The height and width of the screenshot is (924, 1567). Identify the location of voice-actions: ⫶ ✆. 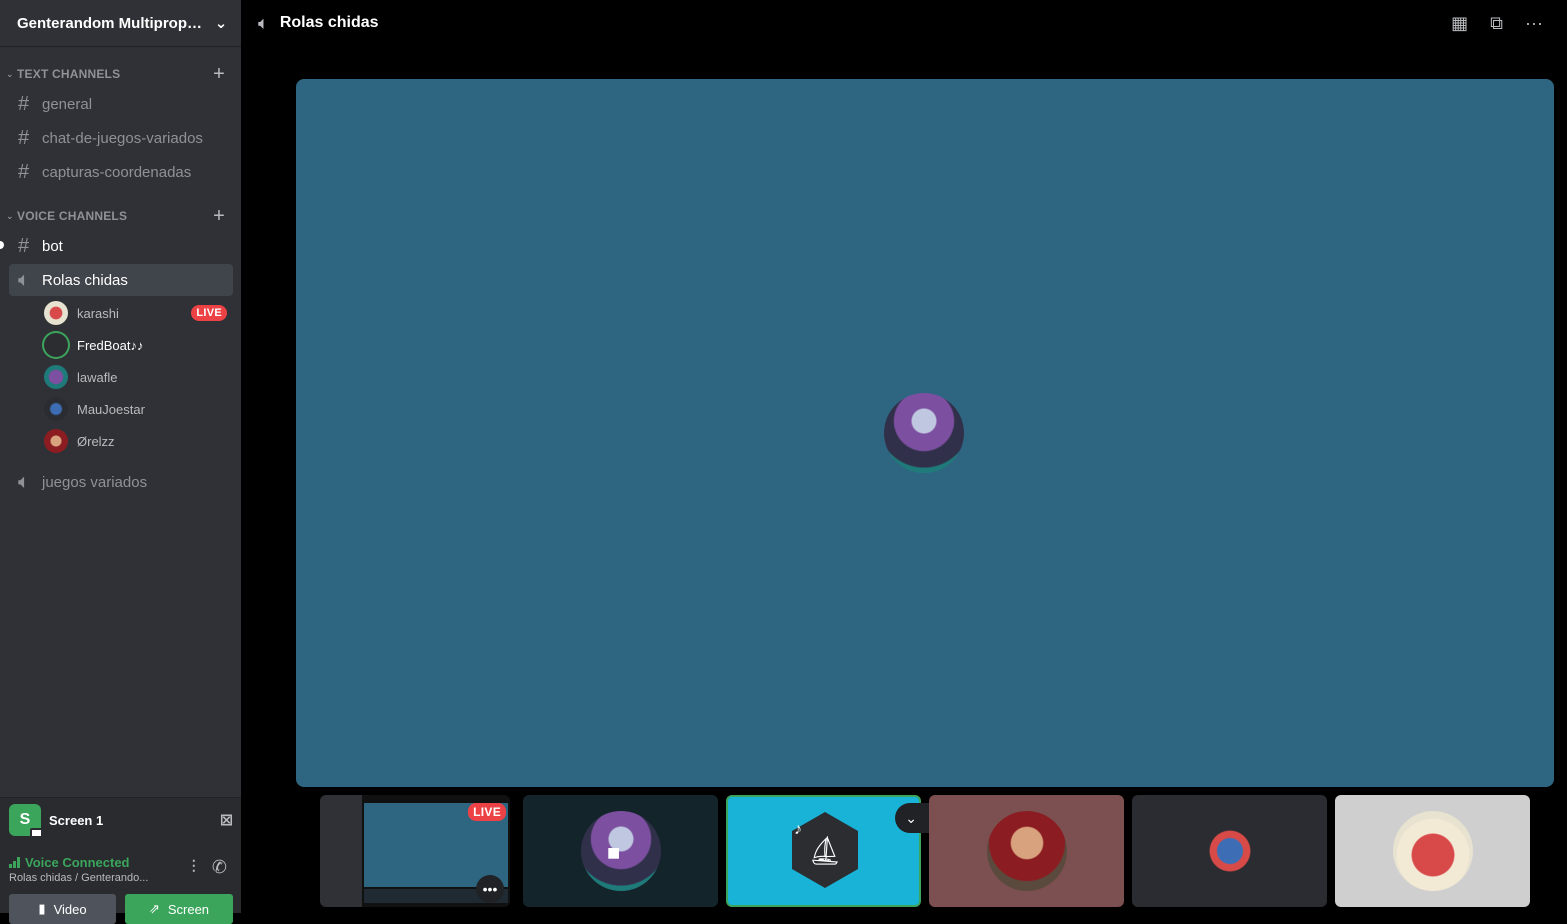
(209, 867).